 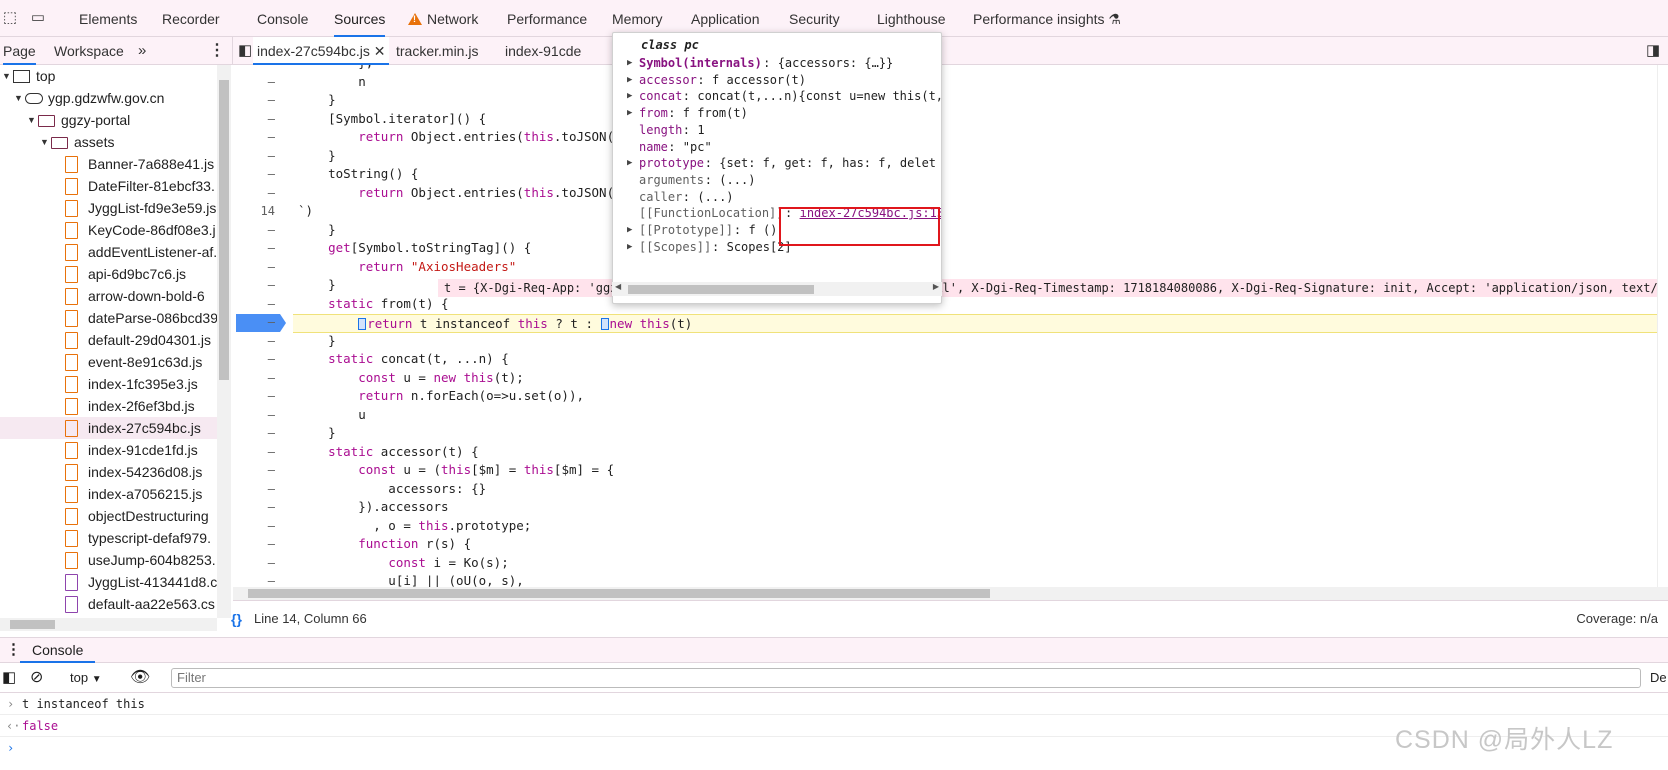 What do you see at coordinates (1047, 18) in the screenshot?
I see `tab-performance-insights: Performance insights ⚗` at bounding box center [1047, 18].